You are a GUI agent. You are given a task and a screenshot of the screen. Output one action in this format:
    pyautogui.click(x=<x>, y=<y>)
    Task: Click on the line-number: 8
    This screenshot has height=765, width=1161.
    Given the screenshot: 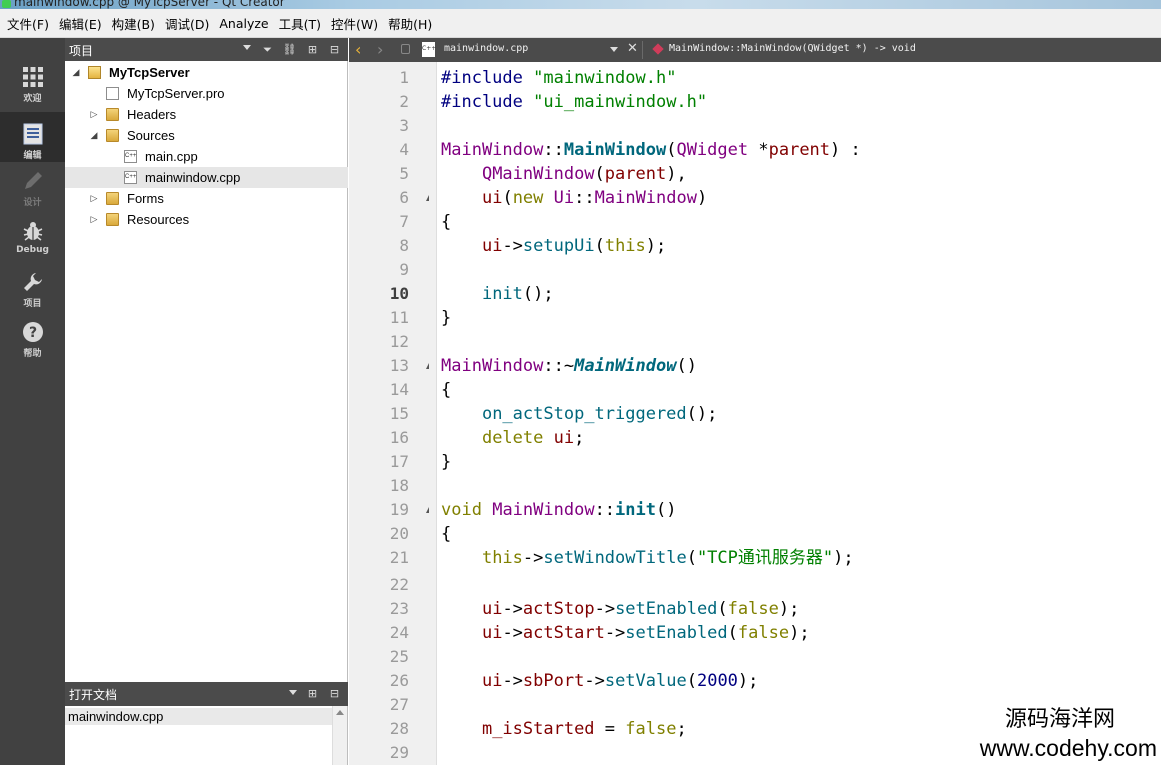 What is the action you would take?
    pyautogui.click(x=404, y=245)
    